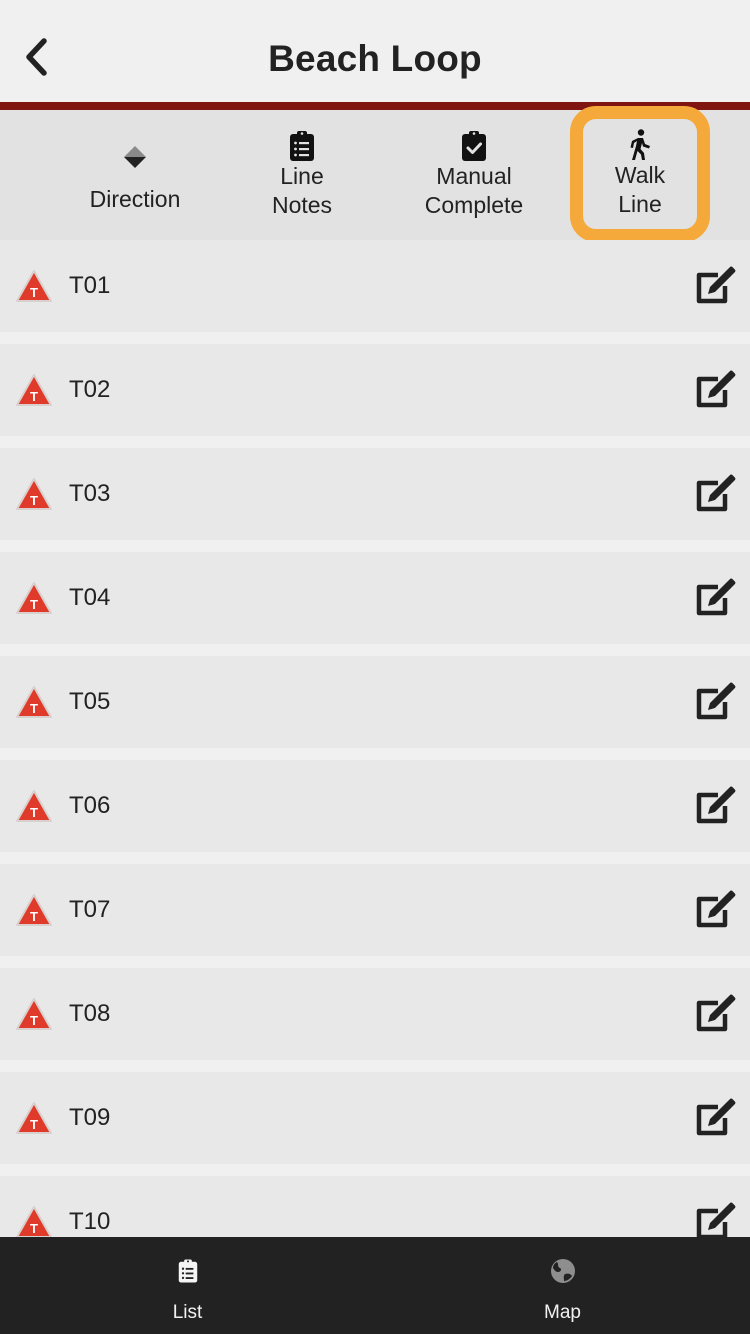 This screenshot has width=750, height=1334. Describe the element at coordinates (90, 1117) in the screenshot. I see `item-name: T09` at that location.